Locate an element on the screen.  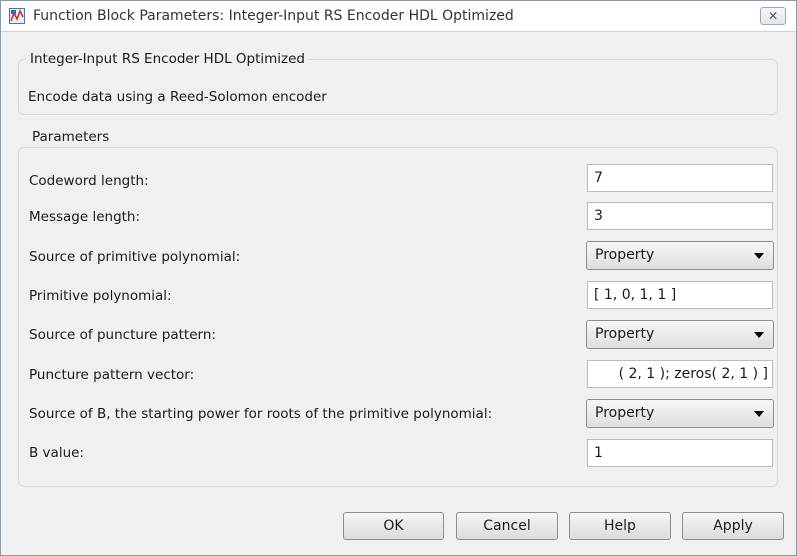
puncture-vector-label: Puncture pattern vector: is located at coordinates (112, 375).